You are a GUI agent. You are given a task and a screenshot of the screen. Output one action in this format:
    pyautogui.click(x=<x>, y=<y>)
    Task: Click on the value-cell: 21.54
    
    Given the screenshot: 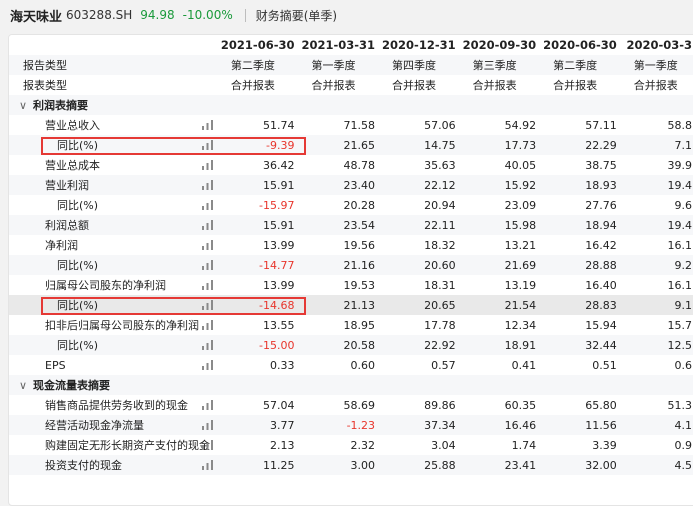 What is the action you would take?
    pyautogui.click(x=503, y=305)
    